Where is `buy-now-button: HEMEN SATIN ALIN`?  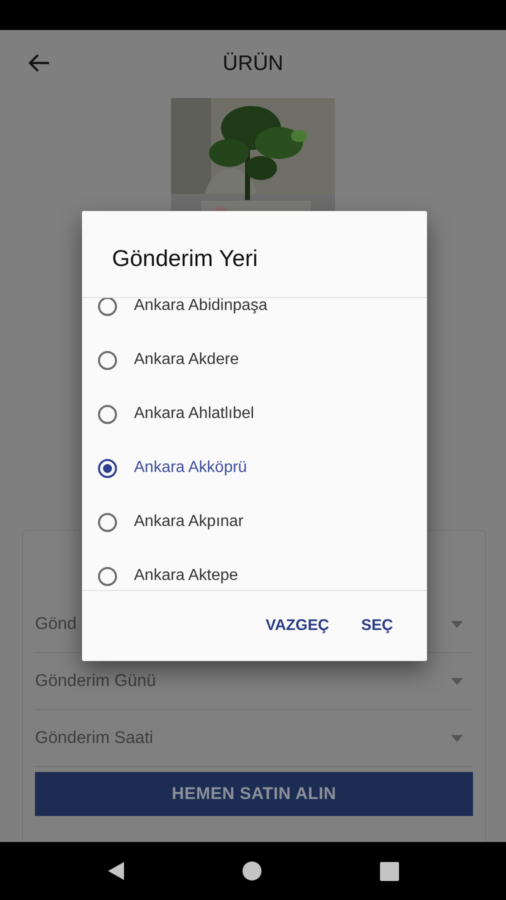
buy-now-button: HEMEN SATIN ALIN is located at coordinates (254, 794).